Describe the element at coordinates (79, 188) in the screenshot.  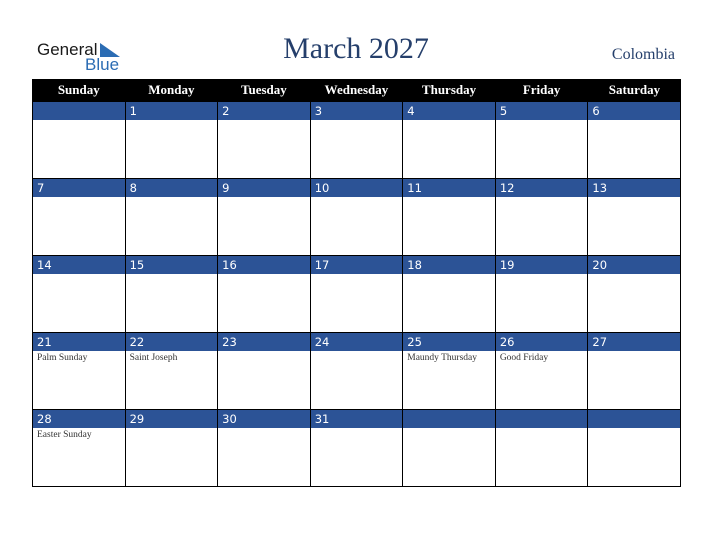
I see `day-number: 7` at that location.